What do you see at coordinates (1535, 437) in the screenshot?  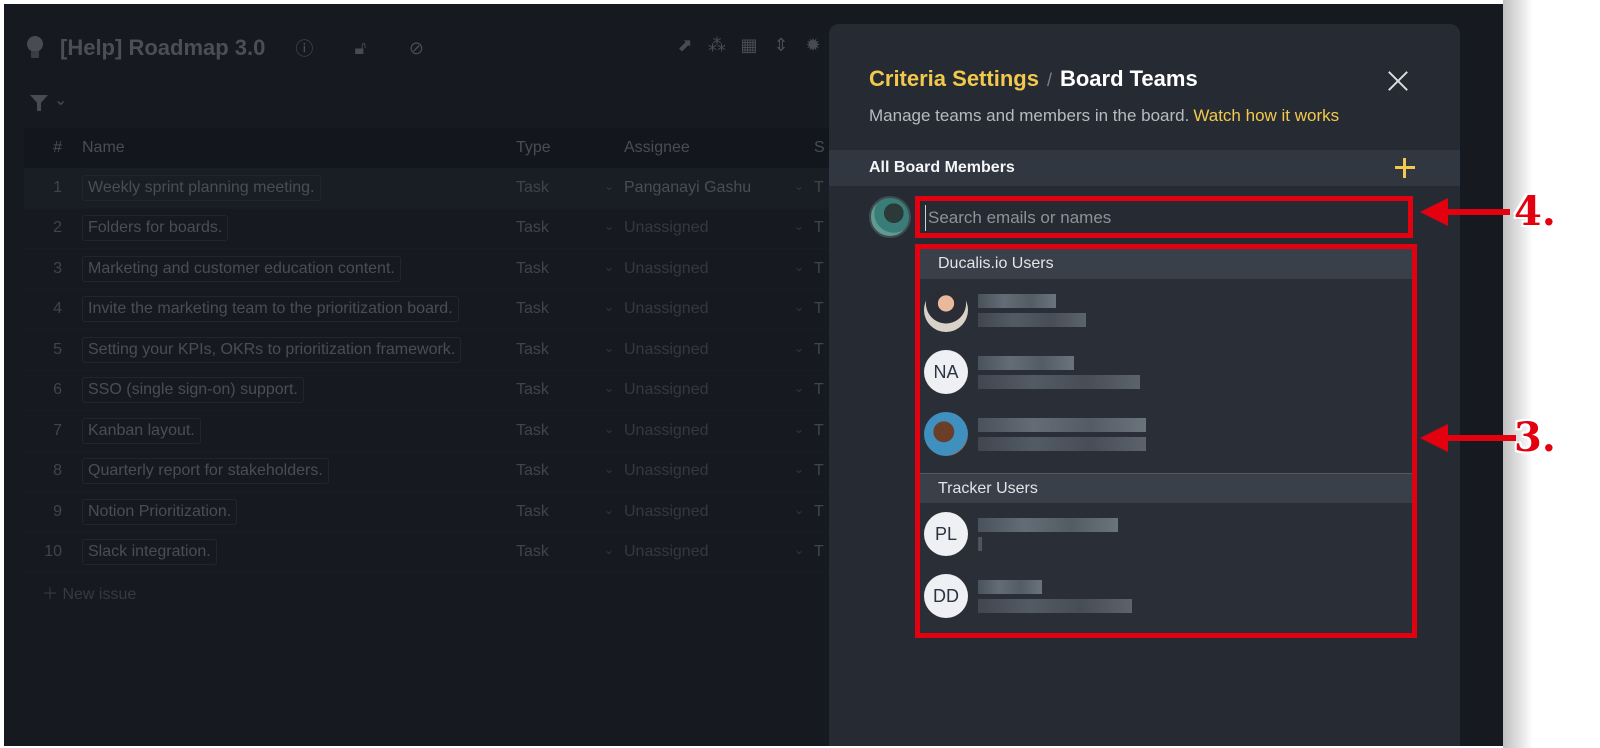 I see `callout-label-3: 3.` at bounding box center [1535, 437].